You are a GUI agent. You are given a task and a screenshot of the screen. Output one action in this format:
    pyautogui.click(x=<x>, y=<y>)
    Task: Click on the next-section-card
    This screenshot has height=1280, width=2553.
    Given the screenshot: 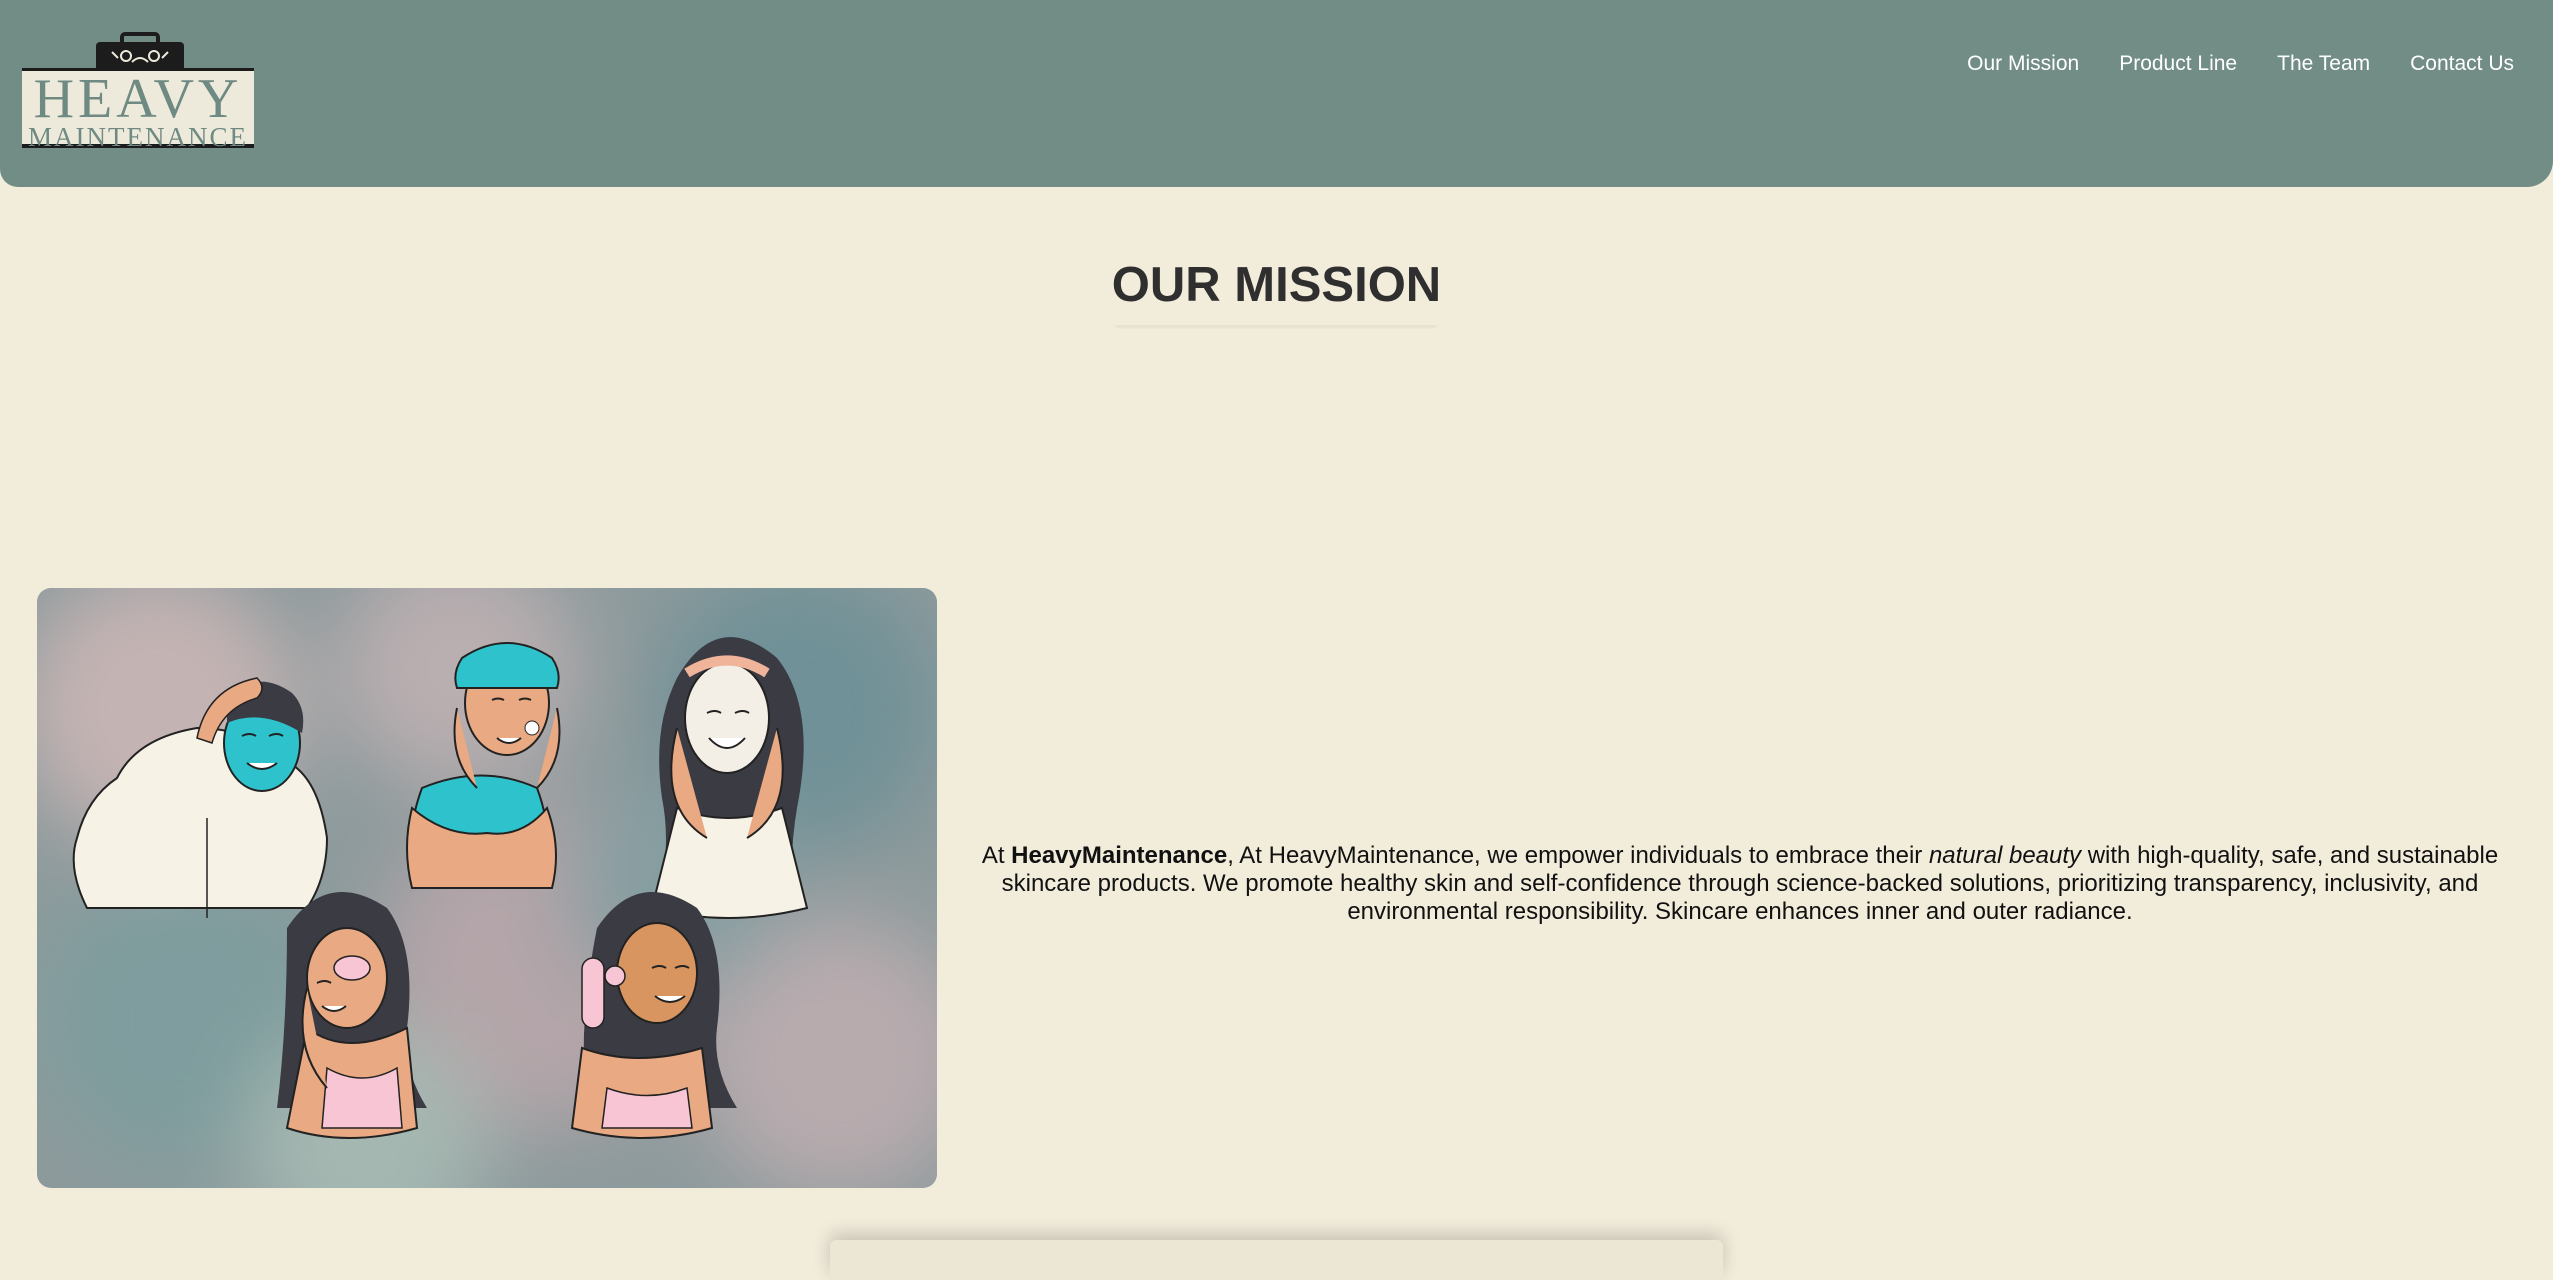 What is the action you would take?
    pyautogui.click(x=1276, y=1260)
    